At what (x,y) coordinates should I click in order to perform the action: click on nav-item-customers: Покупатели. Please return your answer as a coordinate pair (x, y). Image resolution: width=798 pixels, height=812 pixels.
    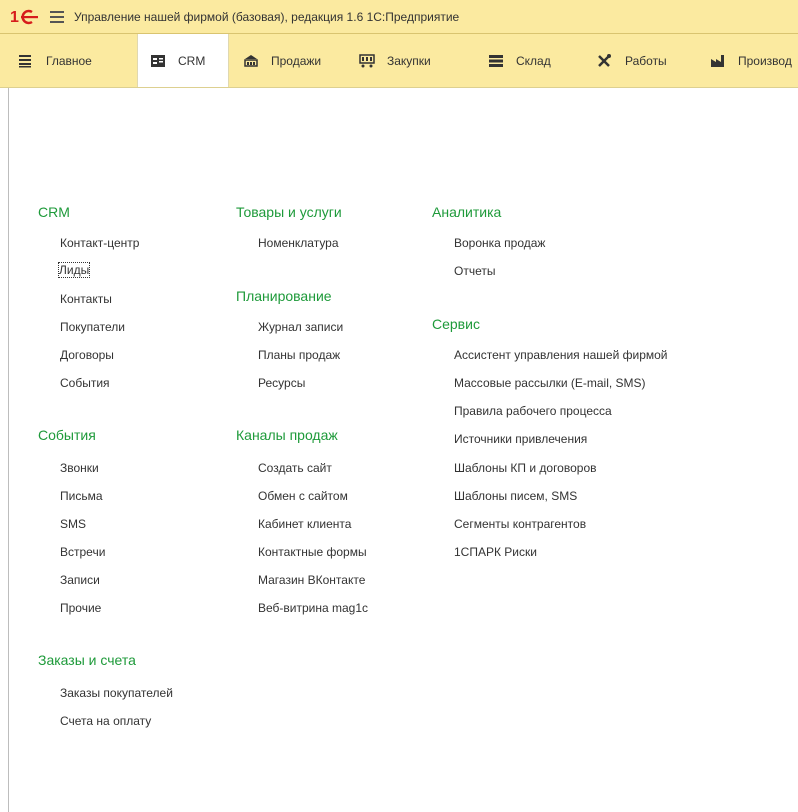
    Looking at the image, I should click on (92, 327).